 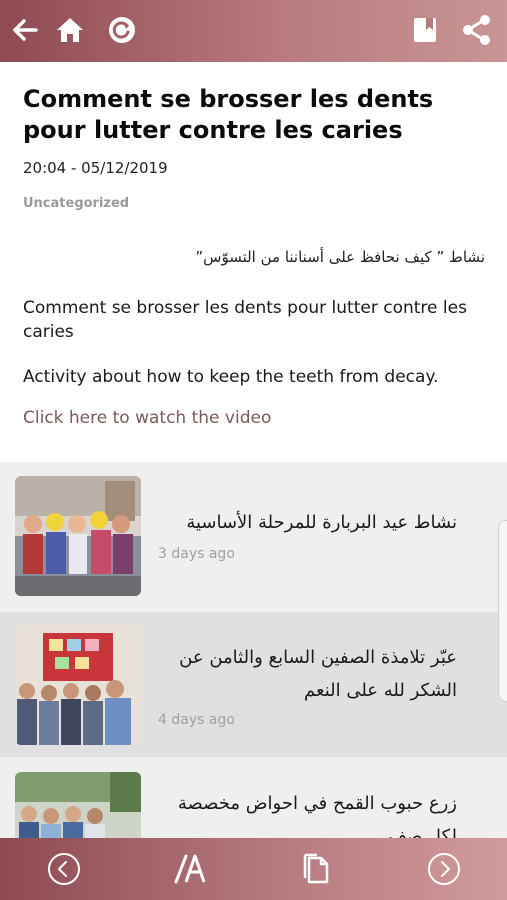 I want to click on article-arabic-line: نشاط ” كيف نحافظ على أسناننا من التسوّس”, so click(x=340, y=257).